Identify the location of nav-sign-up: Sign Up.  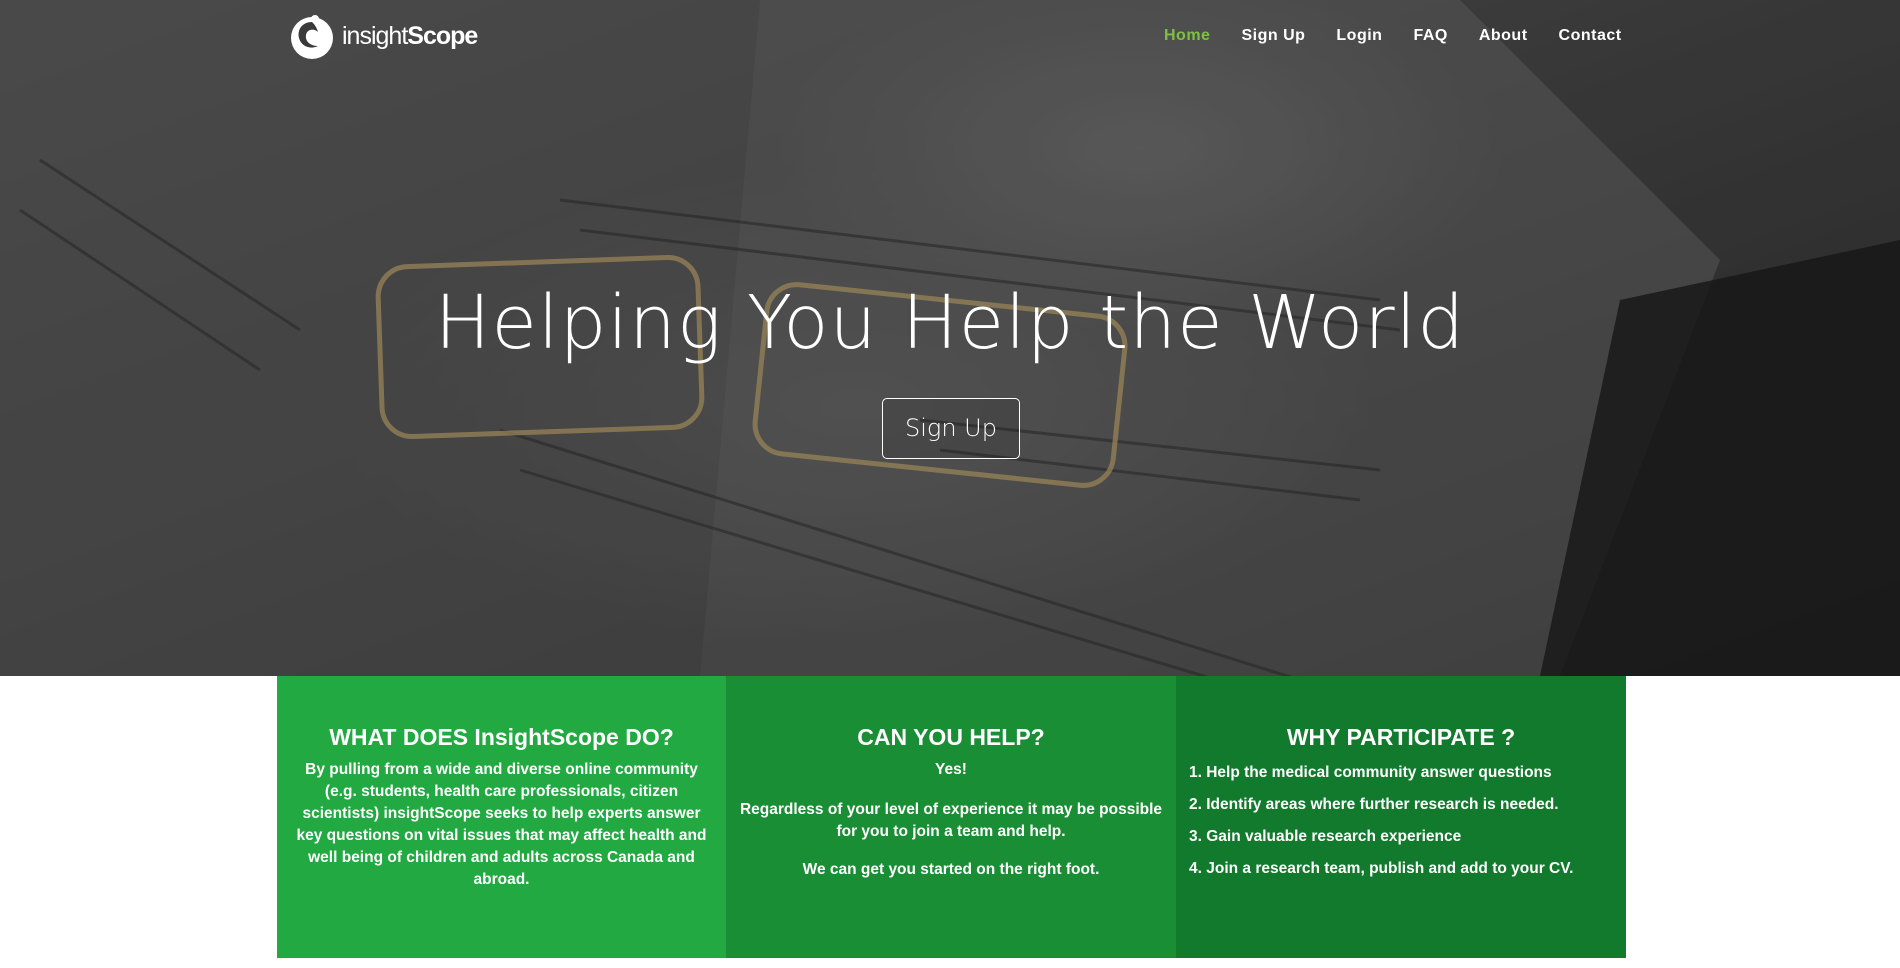
(1273, 36).